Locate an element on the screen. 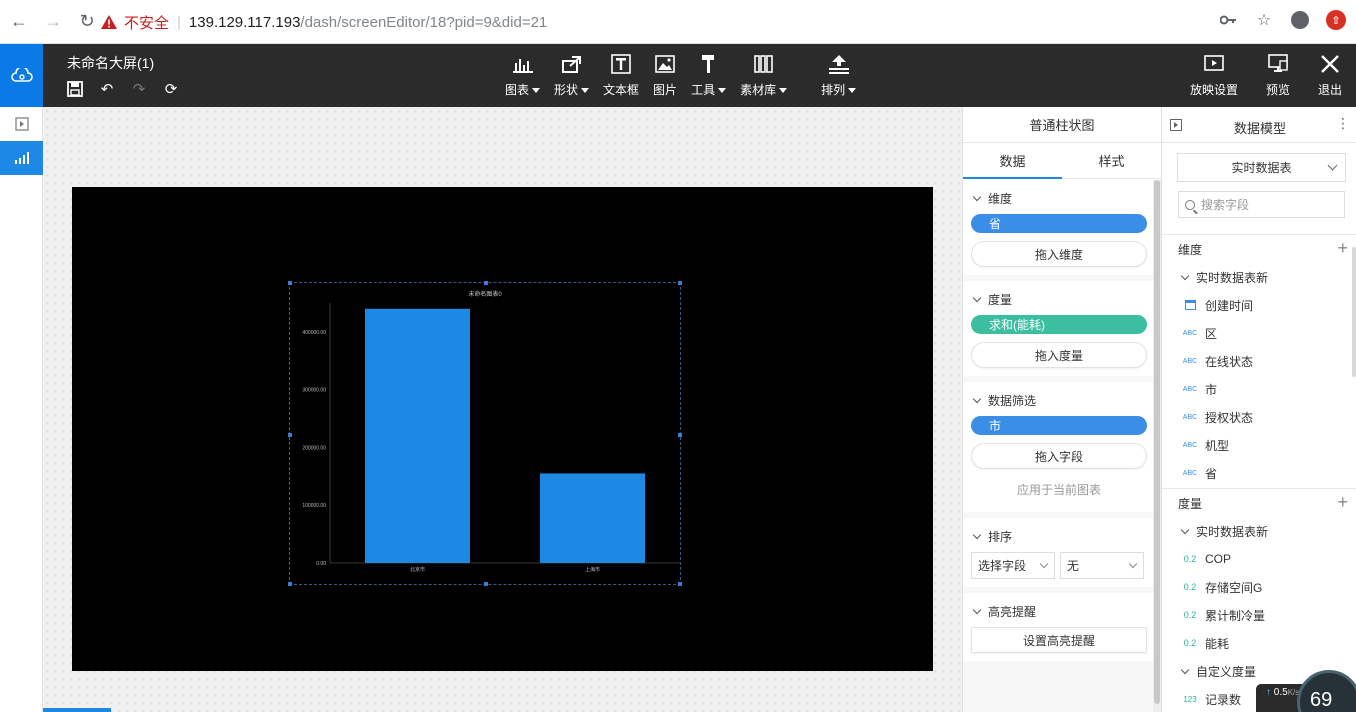  undo-icon: ↶ is located at coordinates (107, 89).